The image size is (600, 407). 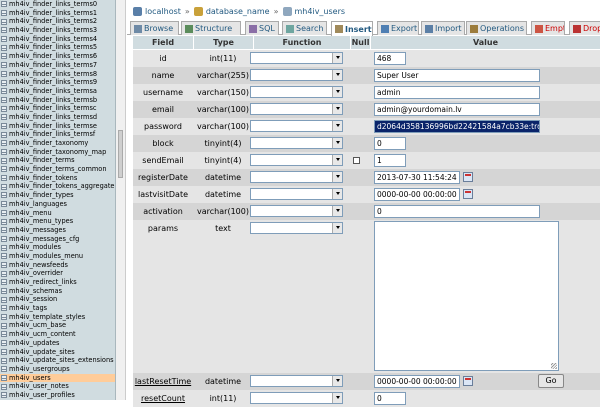 What do you see at coordinates (57, 91) in the screenshot?
I see `sidebar-table-item: mh4iv_finder_links_termsa` at bounding box center [57, 91].